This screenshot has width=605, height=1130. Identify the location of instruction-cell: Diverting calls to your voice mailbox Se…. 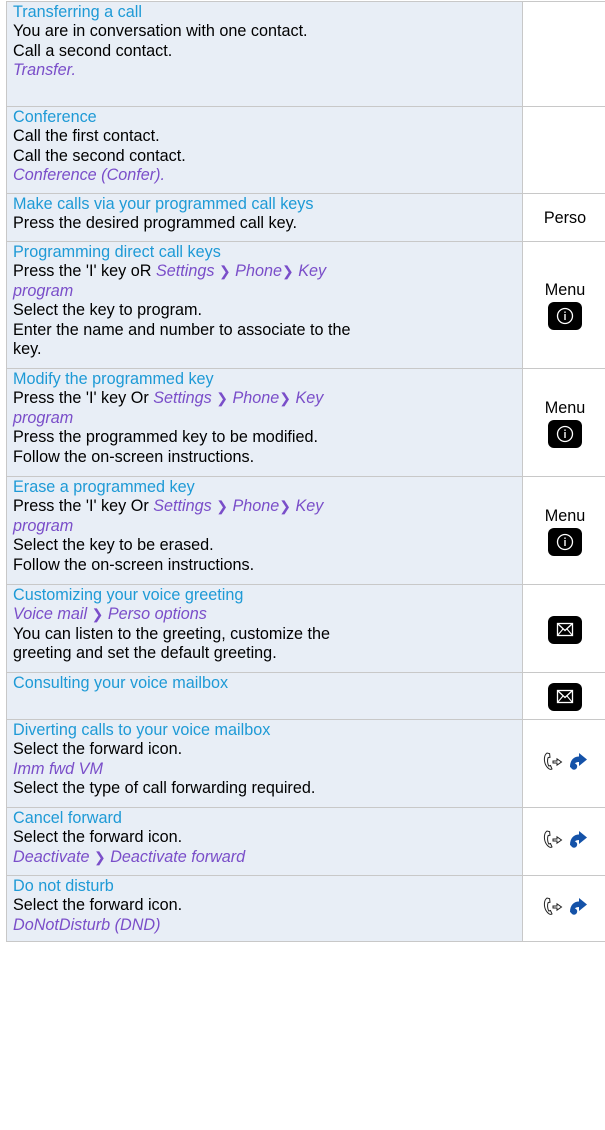
(264, 763).